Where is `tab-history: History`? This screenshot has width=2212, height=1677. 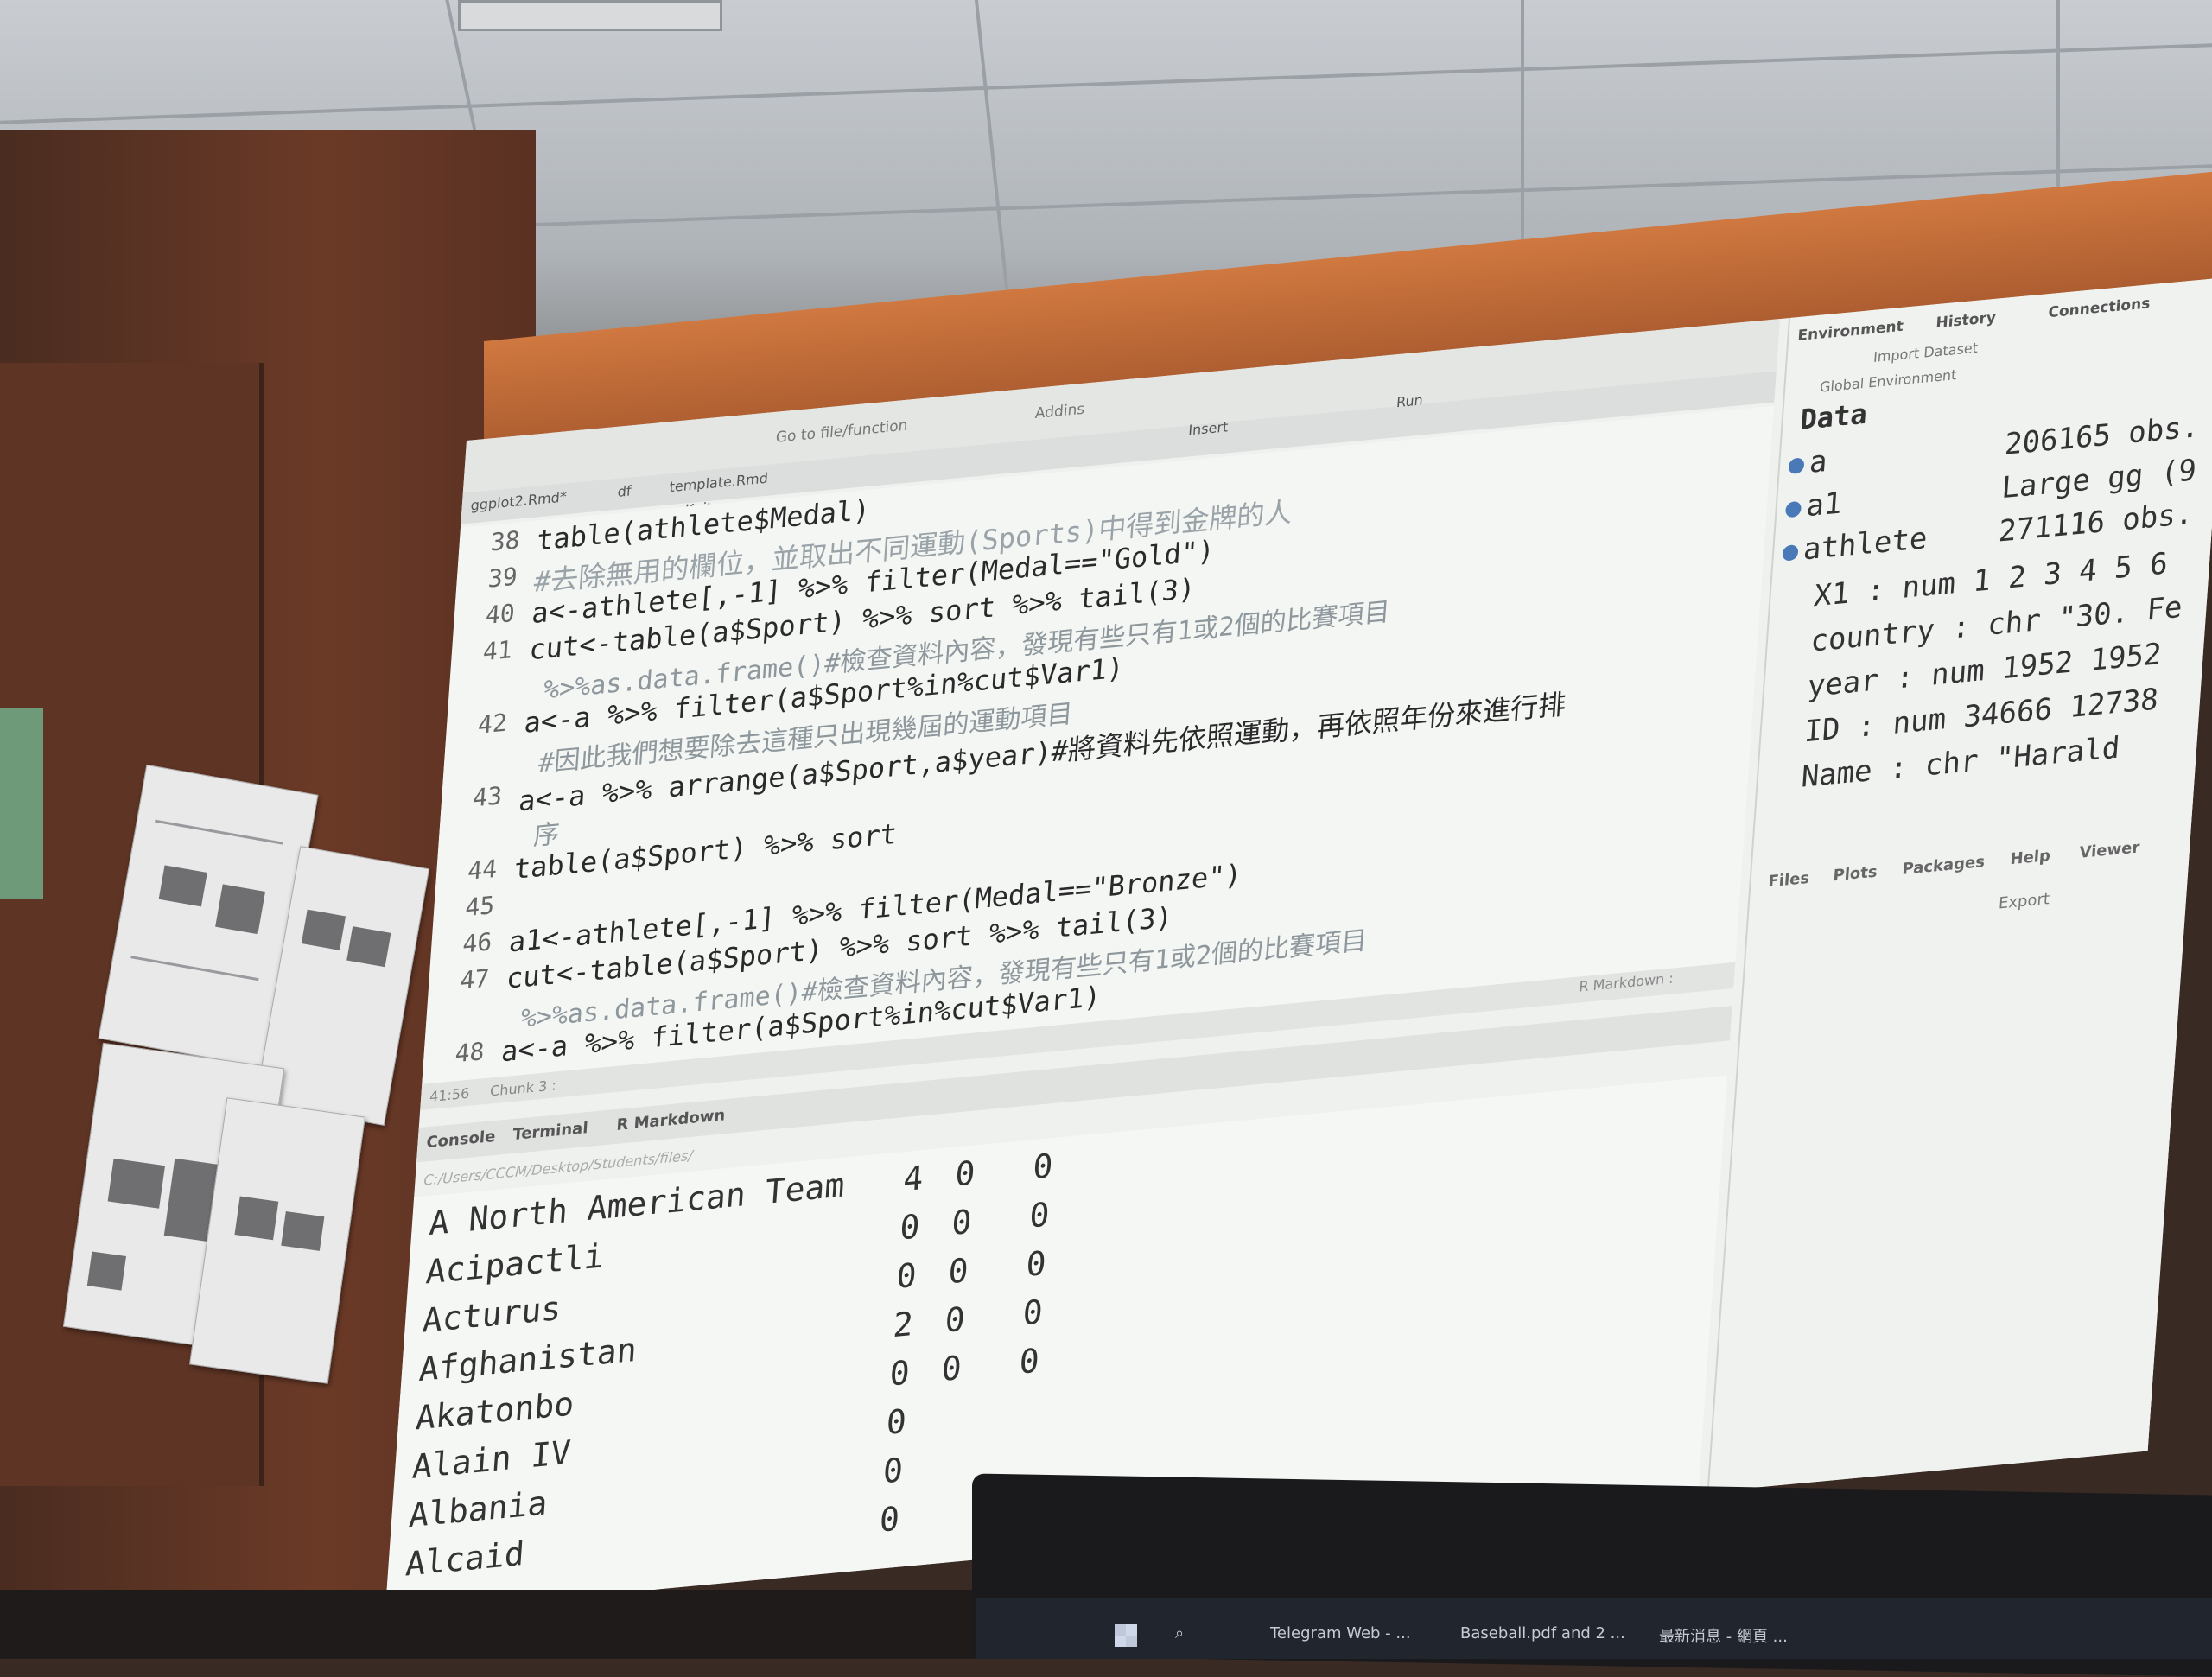 tab-history: History is located at coordinates (1966, 321).